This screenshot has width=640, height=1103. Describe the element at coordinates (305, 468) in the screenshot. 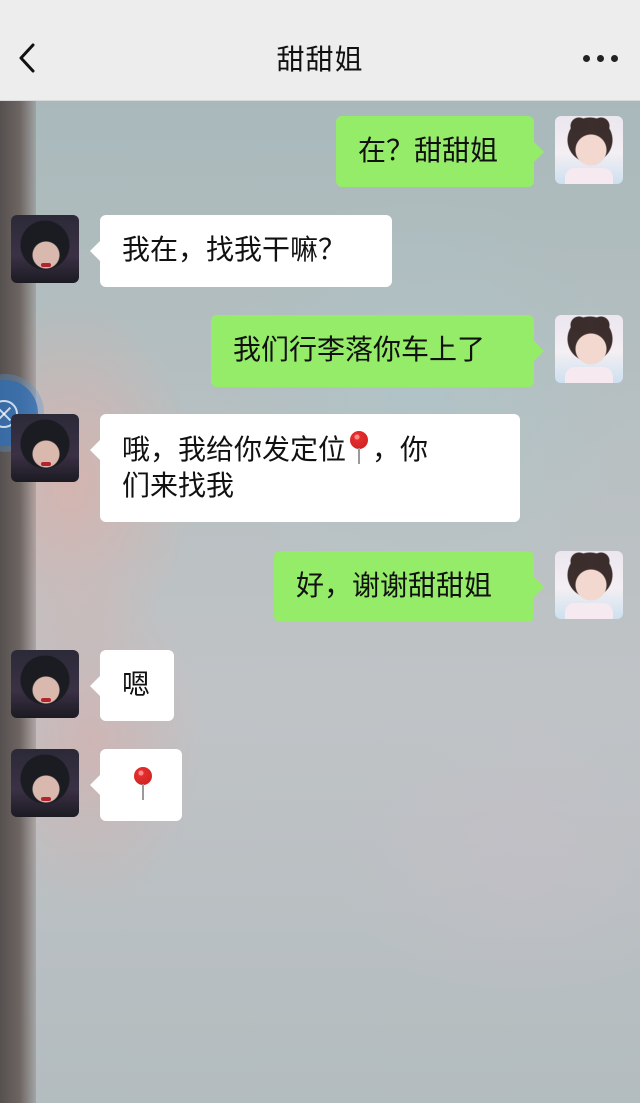

I see `message-bubble-received: 哦，我给你发定位 ，你 们来找我` at that location.